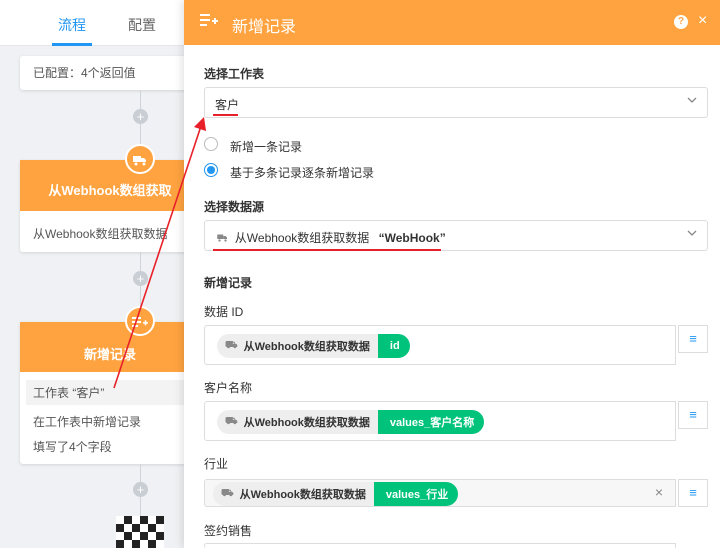 This screenshot has width=720, height=548. Describe the element at coordinates (140, 532) in the screenshot. I see `end-flag-icon` at that location.